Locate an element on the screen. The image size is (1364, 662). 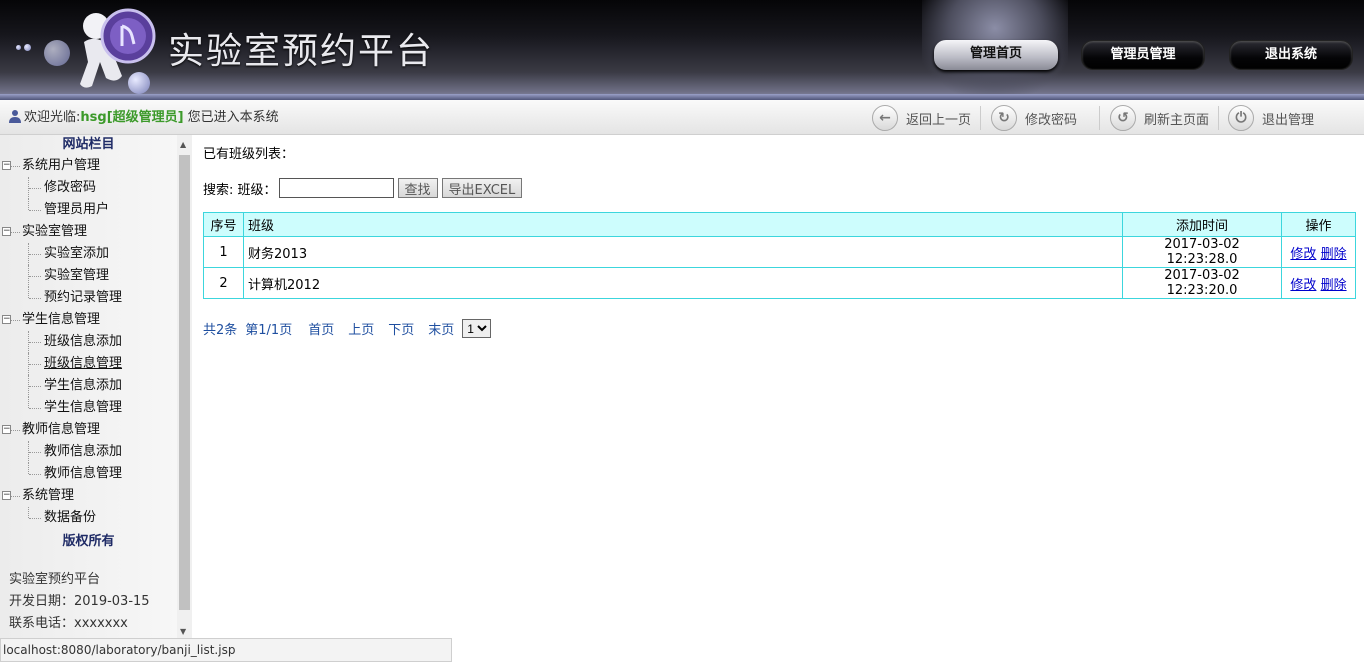
scroll-up-icon: ▲ is located at coordinates (183, 144).